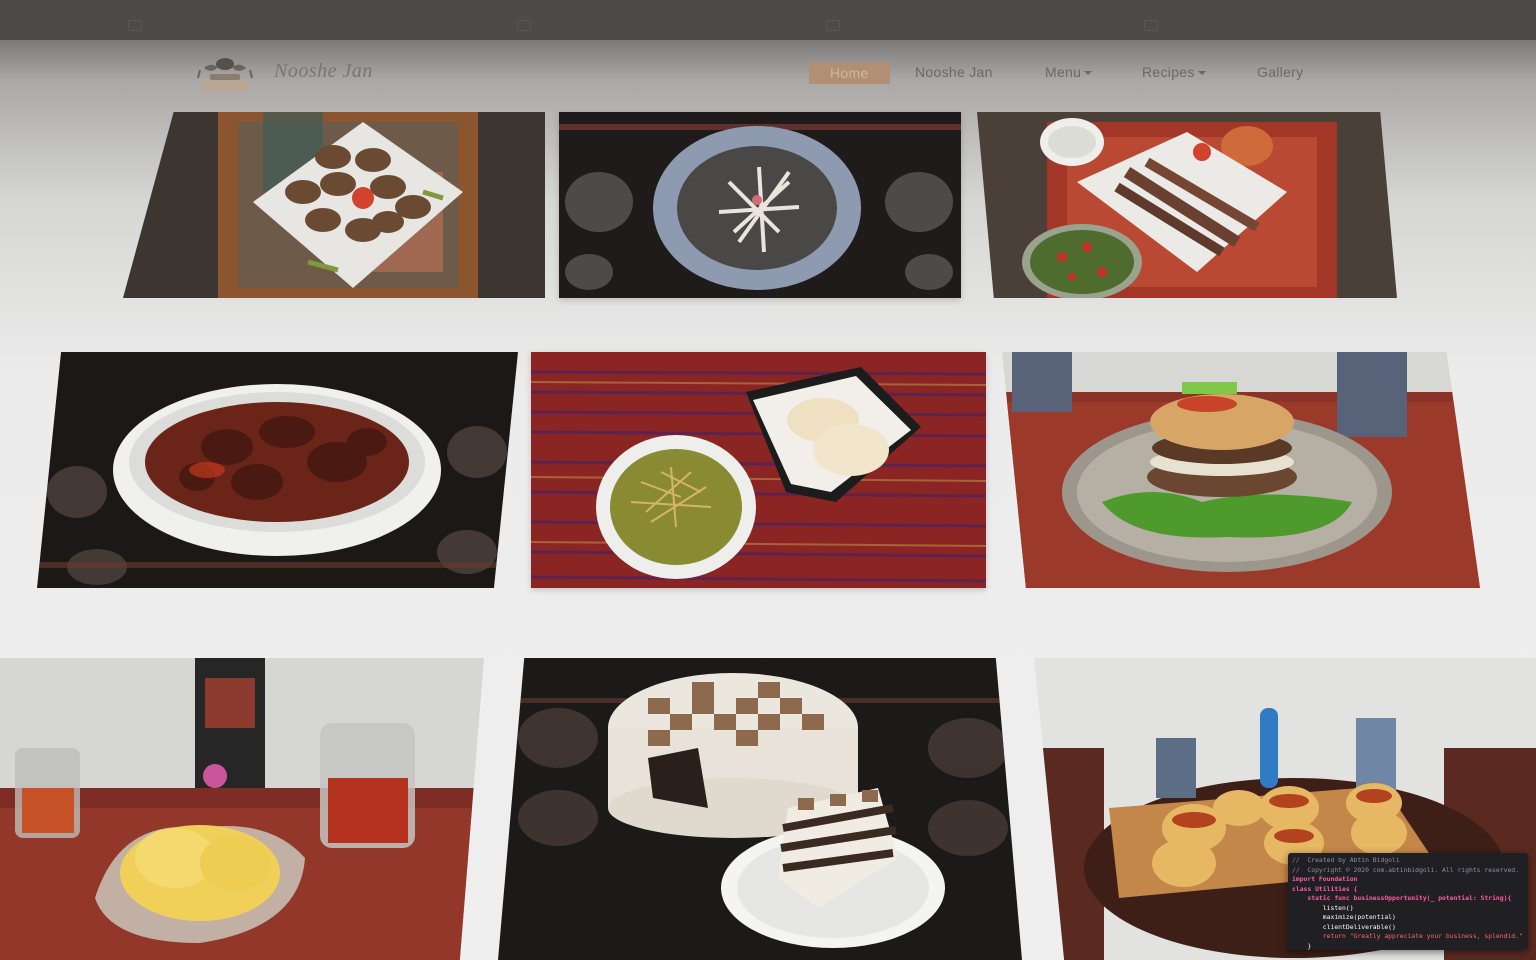  Describe the element at coordinates (758, 470) in the screenshot. I see `gallery-photo-green-soup` at that location.